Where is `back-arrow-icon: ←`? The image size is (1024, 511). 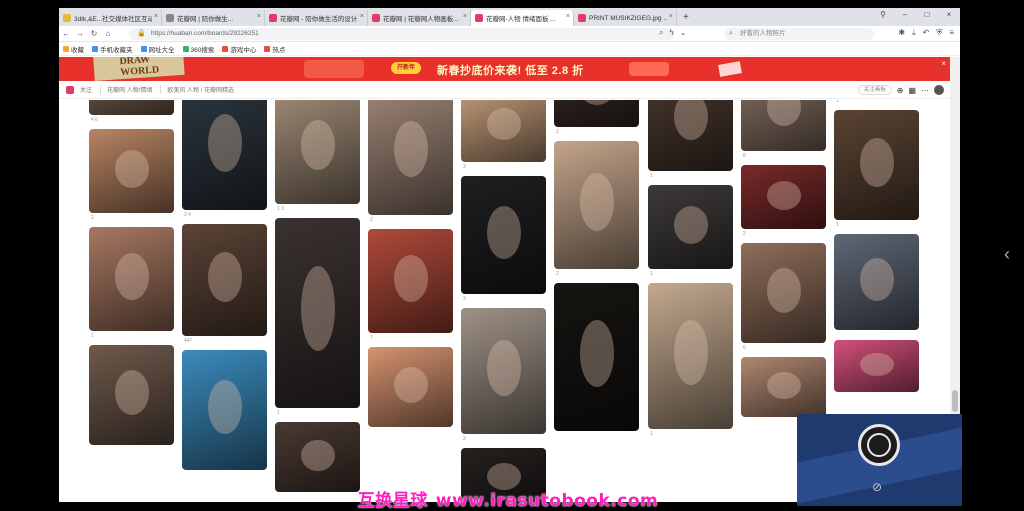
back-arrow-icon: ← is located at coordinates (66, 33).